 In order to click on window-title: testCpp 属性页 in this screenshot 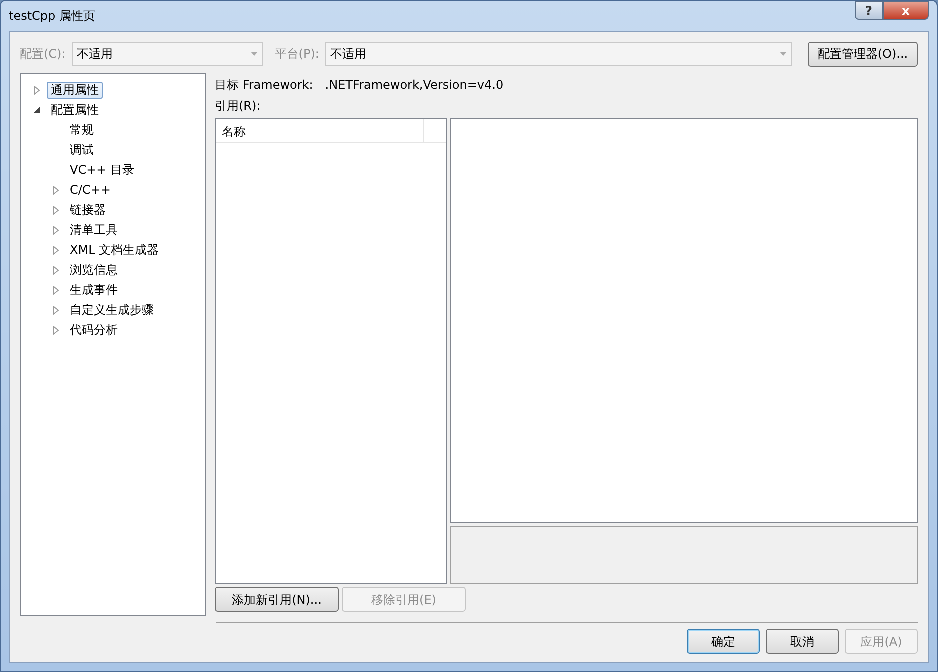, I will do `click(52, 16)`.